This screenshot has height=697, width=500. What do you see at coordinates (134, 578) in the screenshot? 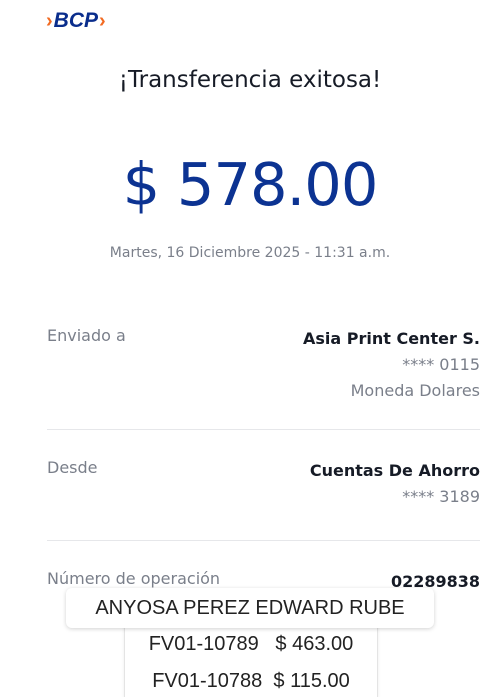
I see `detail-label: Número de operación` at bounding box center [134, 578].